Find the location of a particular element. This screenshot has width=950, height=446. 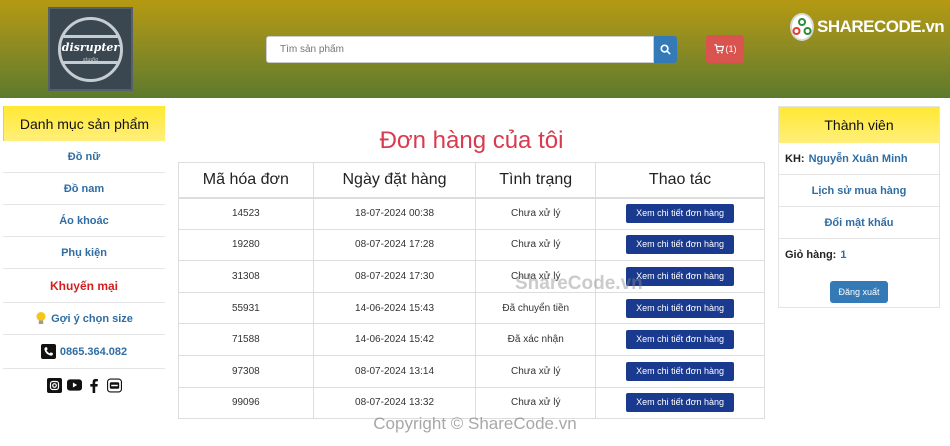

phone-icon is located at coordinates (48, 351).